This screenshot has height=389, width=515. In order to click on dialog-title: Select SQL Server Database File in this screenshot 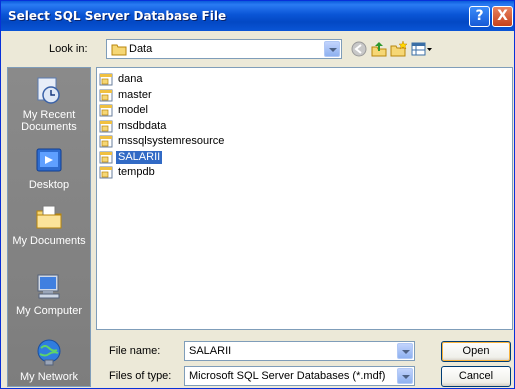, I will do `click(117, 16)`.